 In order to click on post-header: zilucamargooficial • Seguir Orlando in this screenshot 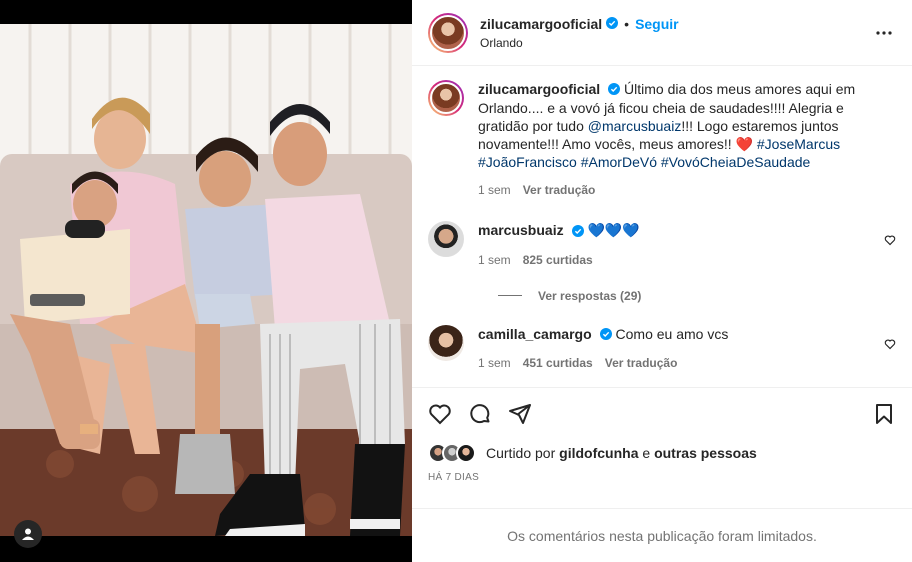, I will do `click(662, 33)`.